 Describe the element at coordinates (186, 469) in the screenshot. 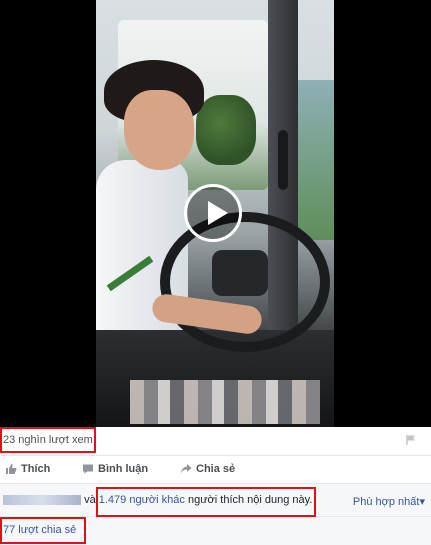

I see `share-icon` at that location.